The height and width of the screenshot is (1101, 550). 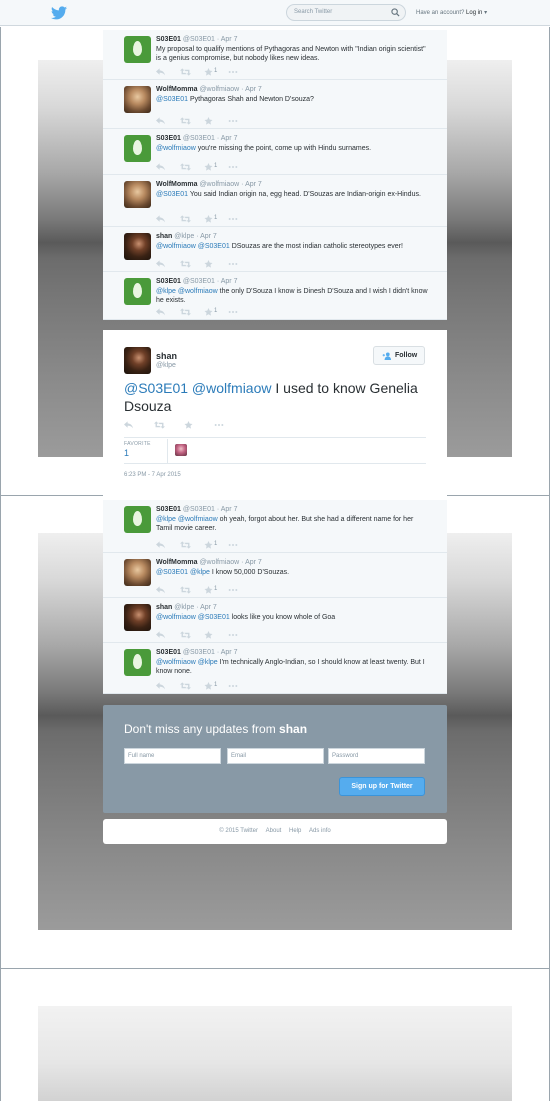 I want to click on main-tweet-handle: @klpe, so click(x=166, y=365).